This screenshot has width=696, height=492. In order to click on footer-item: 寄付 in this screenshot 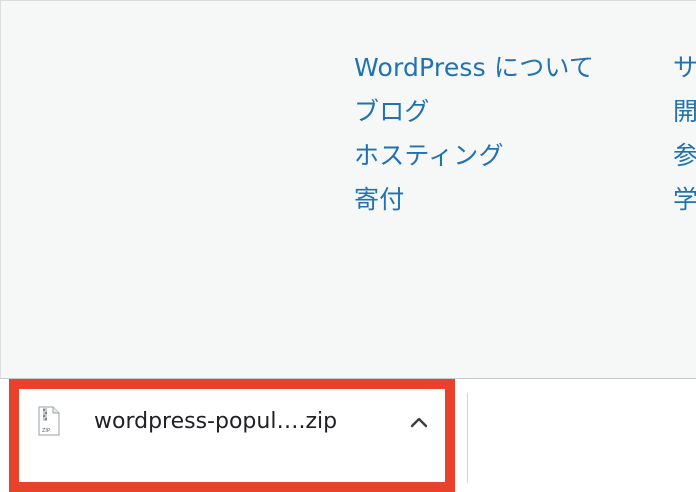, I will do `click(474, 205)`.